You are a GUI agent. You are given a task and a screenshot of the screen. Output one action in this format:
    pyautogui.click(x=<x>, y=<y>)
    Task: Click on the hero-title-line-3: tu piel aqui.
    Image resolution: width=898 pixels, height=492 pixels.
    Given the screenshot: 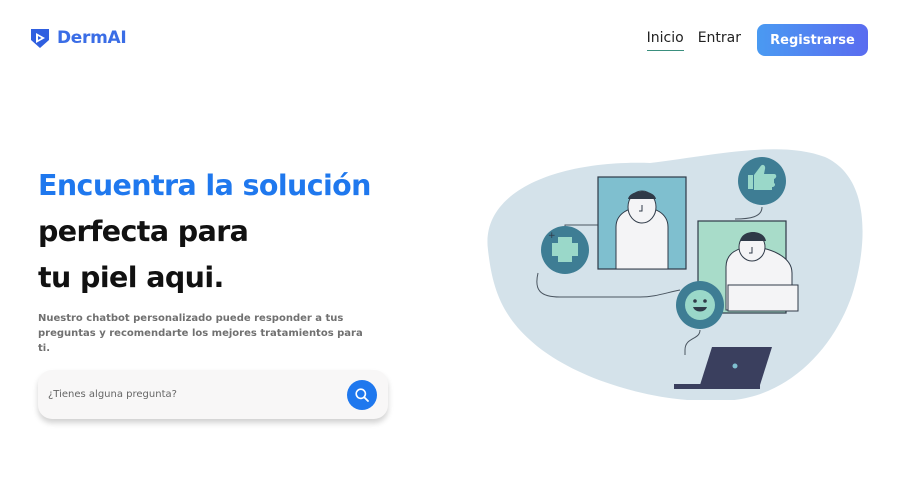 What is the action you would take?
    pyautogui.click(x=131, y=277)
    